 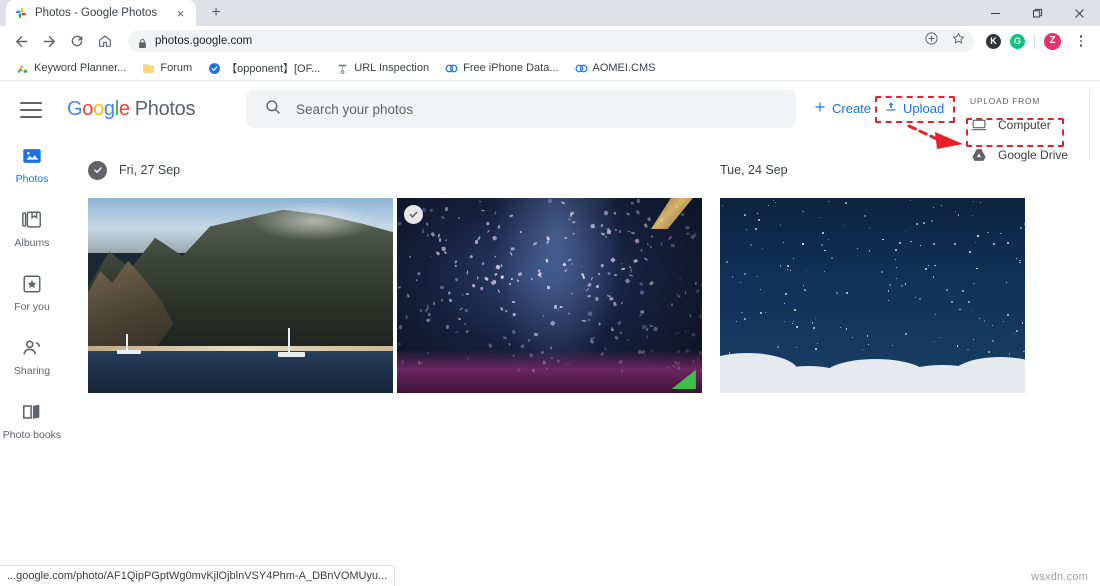 I want to click on extension-icons: K G Z, so click(x=1037, y=41).